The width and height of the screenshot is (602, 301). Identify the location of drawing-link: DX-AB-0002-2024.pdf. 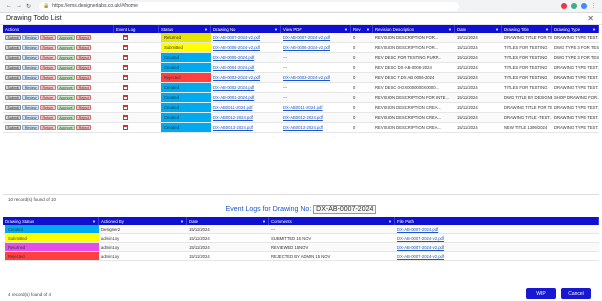
(233, 87).